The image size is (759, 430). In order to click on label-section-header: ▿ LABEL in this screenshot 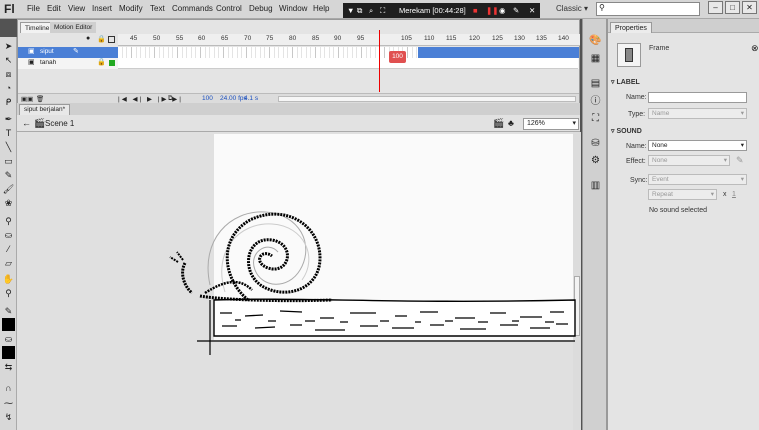, I will do `click(625, 82)`.